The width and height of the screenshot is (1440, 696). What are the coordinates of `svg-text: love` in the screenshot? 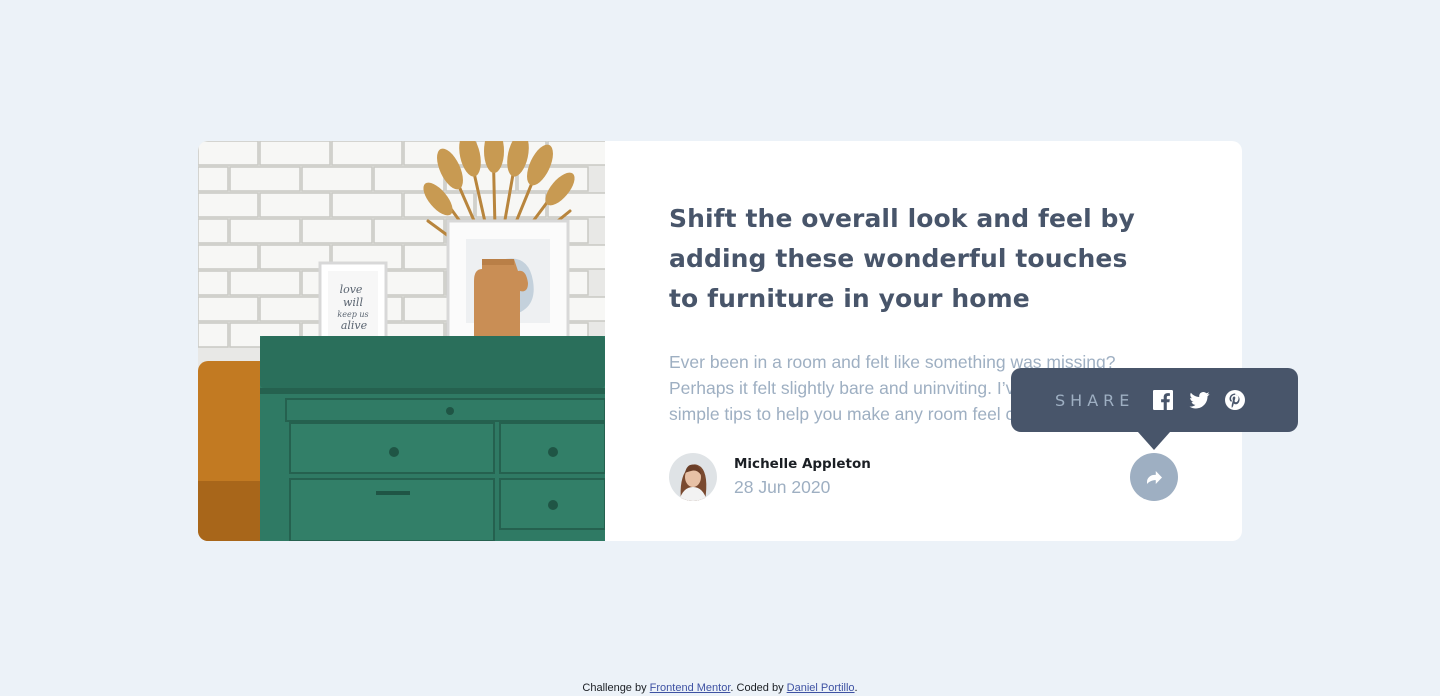 It's located at (351, 289).